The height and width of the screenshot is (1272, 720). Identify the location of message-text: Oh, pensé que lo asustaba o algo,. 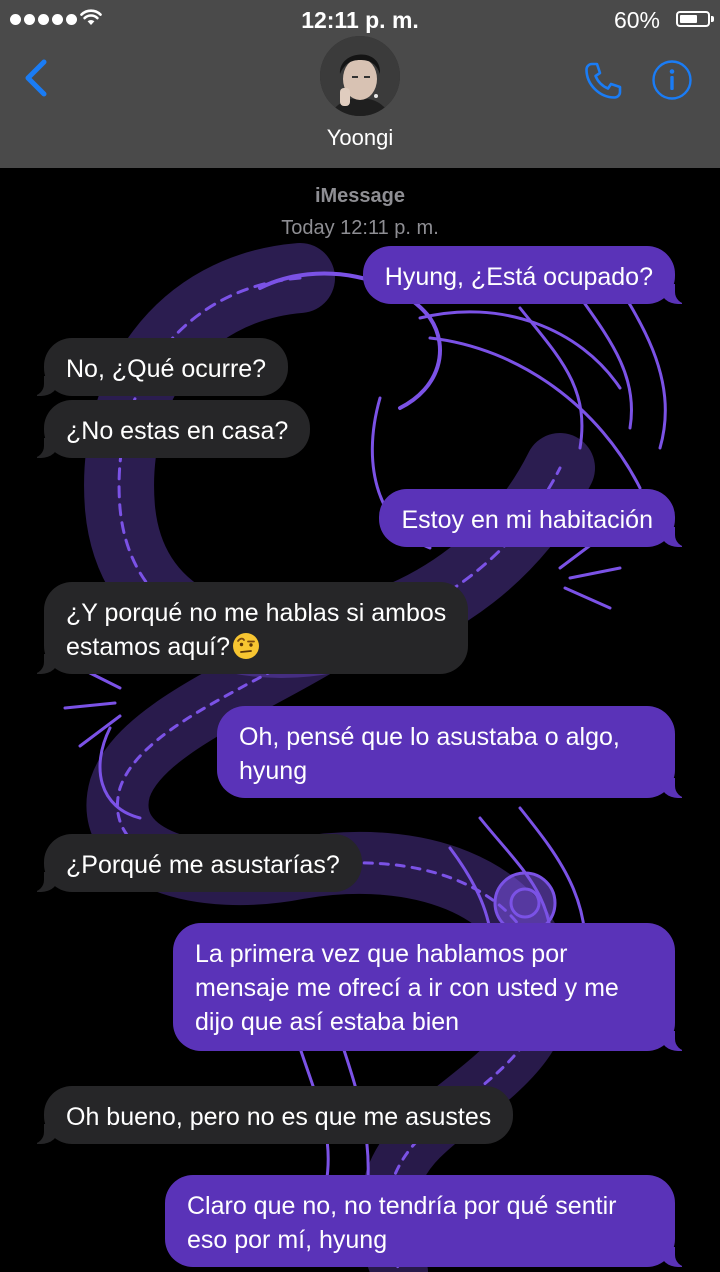
(429, 737).